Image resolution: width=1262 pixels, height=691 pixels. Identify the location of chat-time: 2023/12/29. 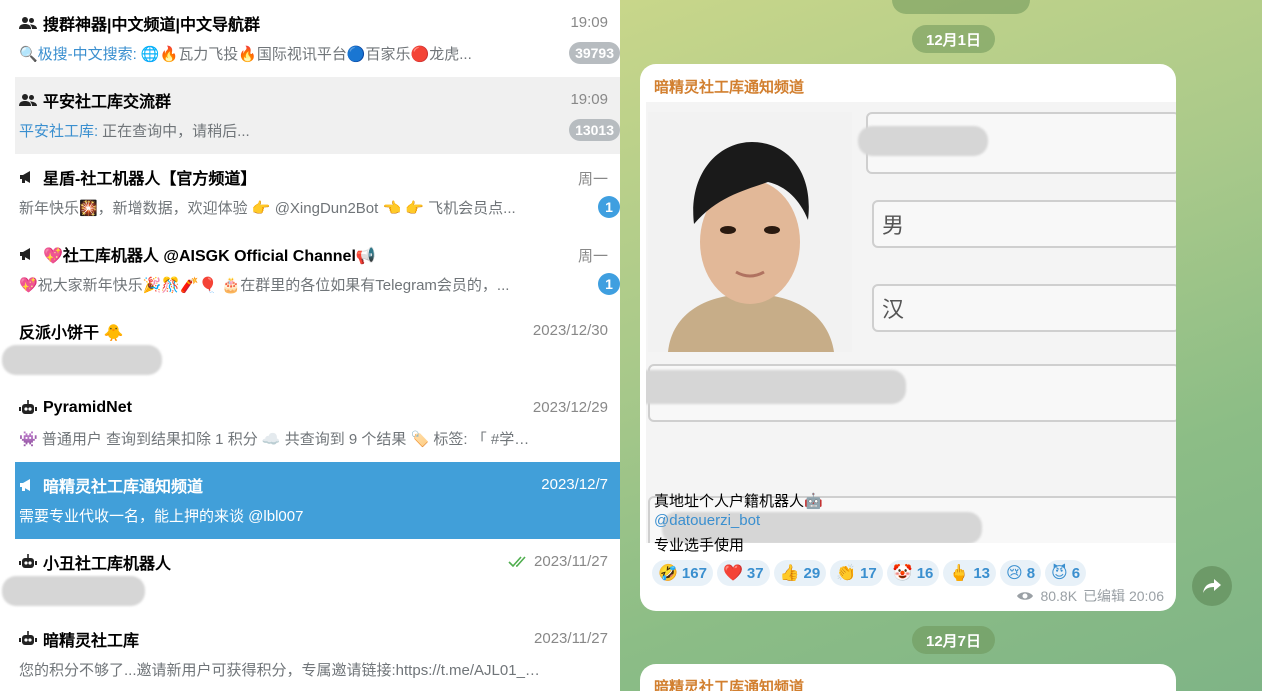
(570, 407).